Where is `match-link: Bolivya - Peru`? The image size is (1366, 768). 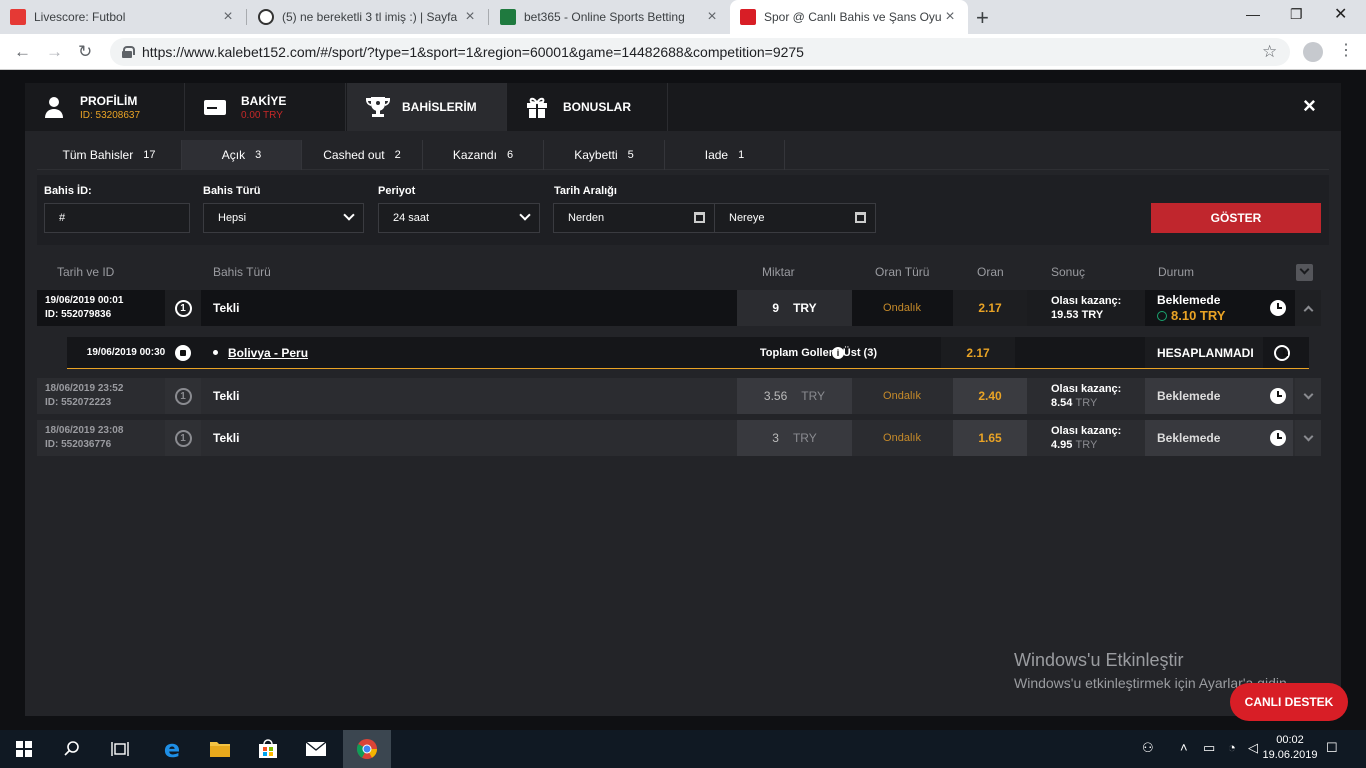 match-link: Bolivya - Peru is located at coordinates (268, 353).